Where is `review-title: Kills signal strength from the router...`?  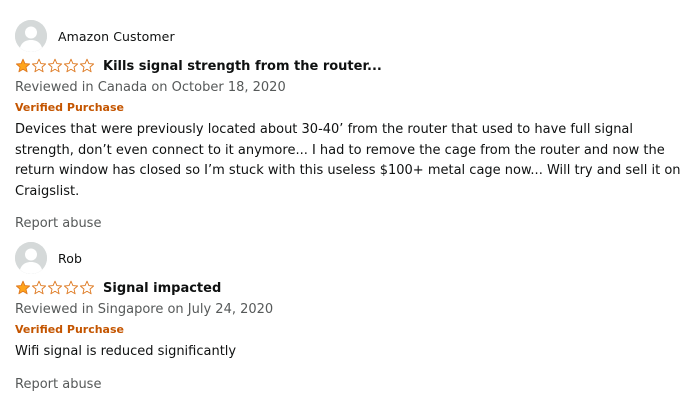 review-title: Kills signal strength from the router... is located at coordinates (242, 66).